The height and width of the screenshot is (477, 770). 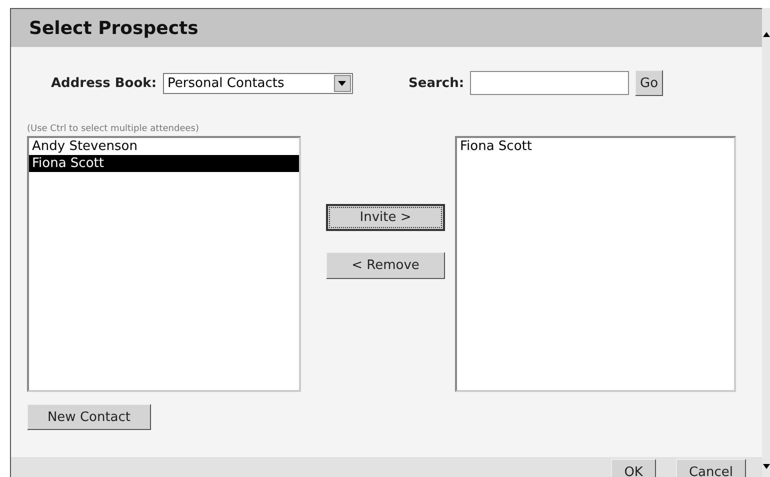 I want to click on field-label: Search:, so click(x=436, y=83).